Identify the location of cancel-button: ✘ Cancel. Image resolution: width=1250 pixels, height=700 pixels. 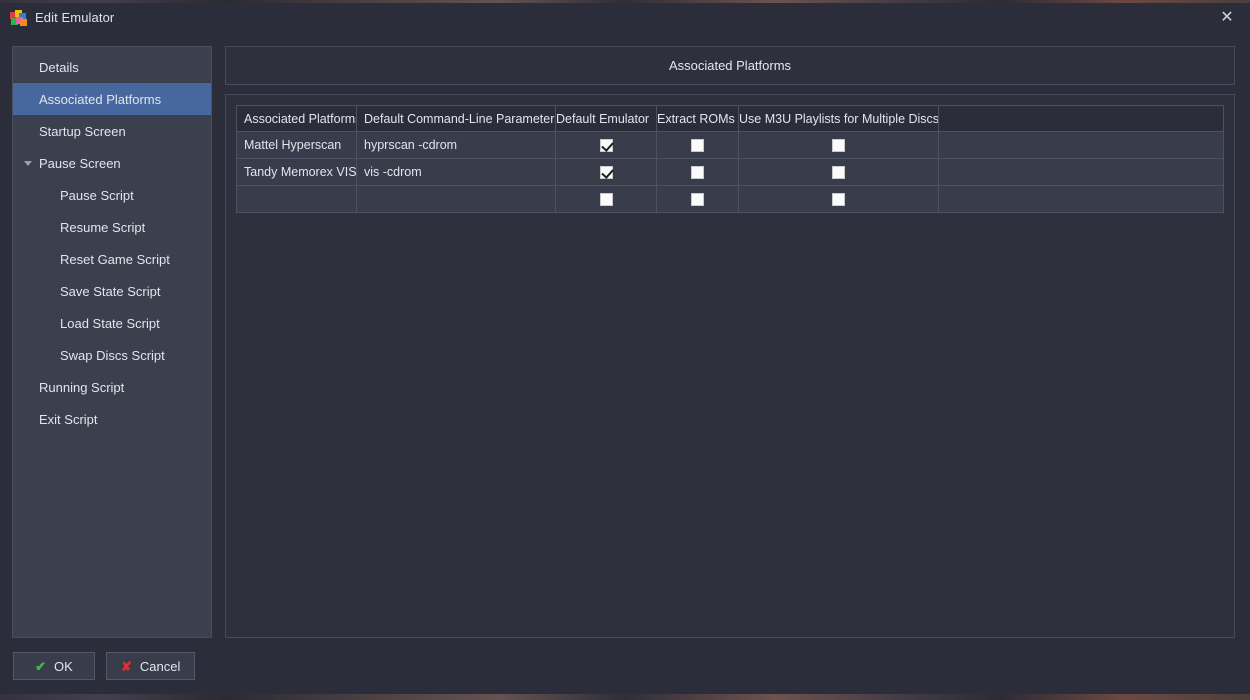
(151, 666).